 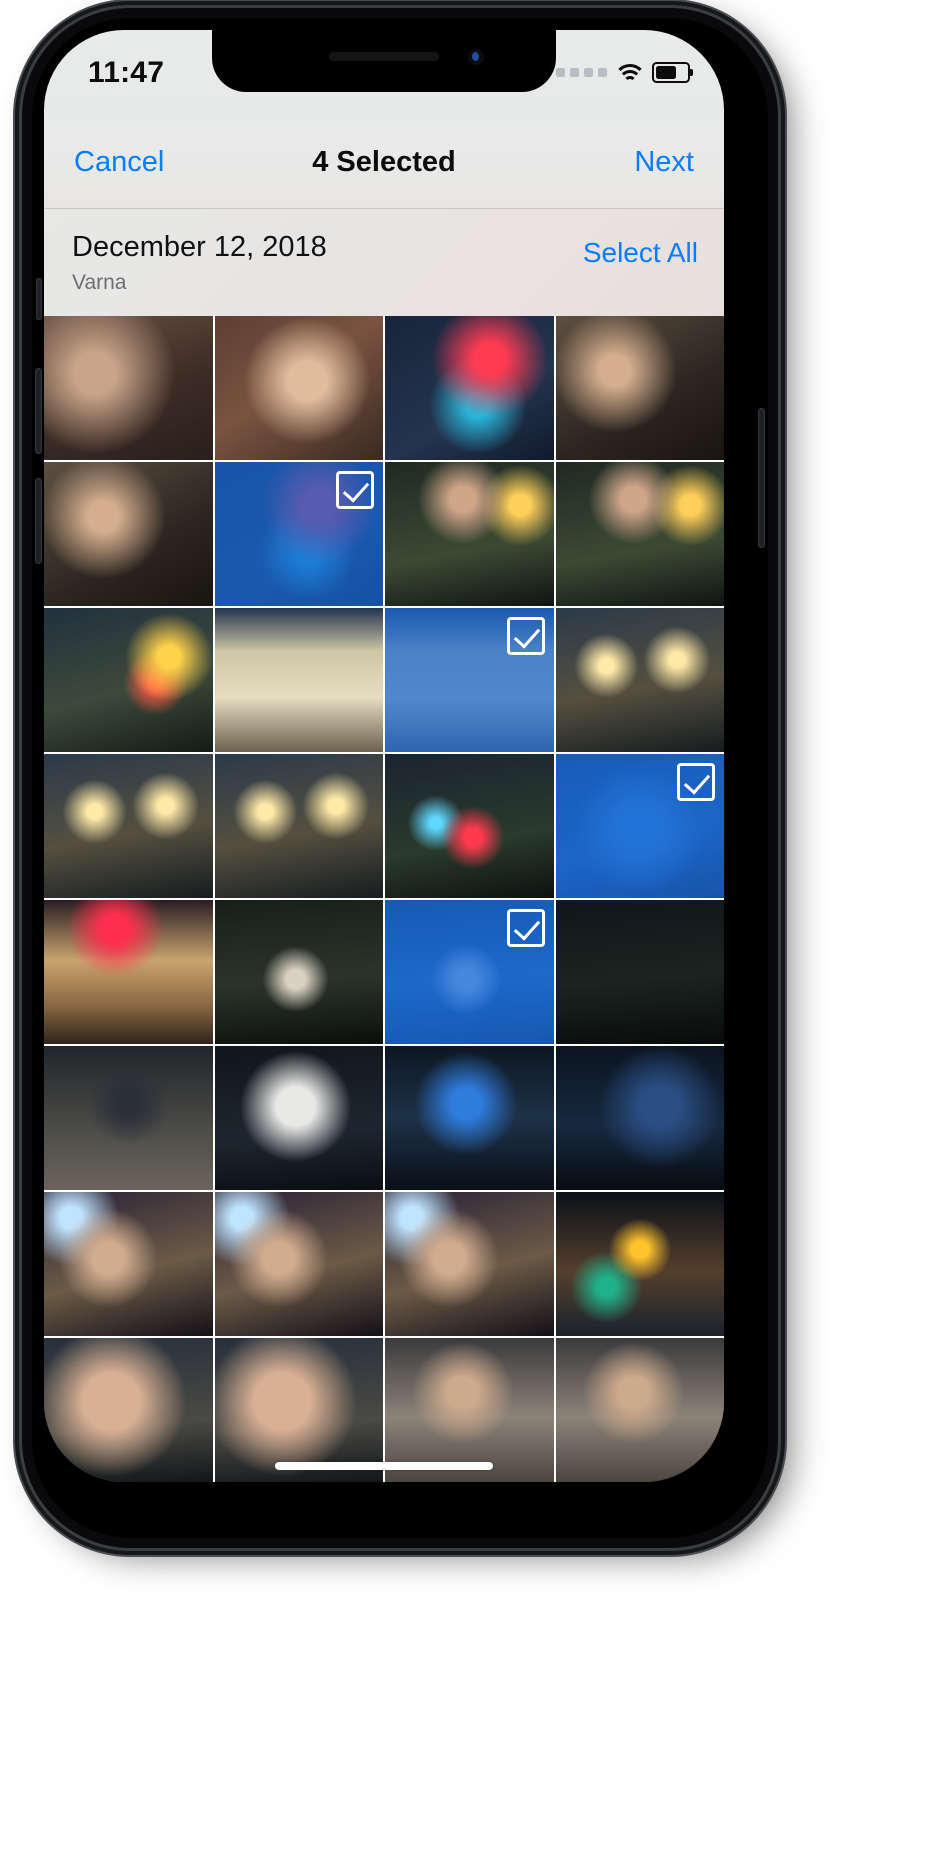 I want to click on home-indicator, so click(x=384, y=1466).